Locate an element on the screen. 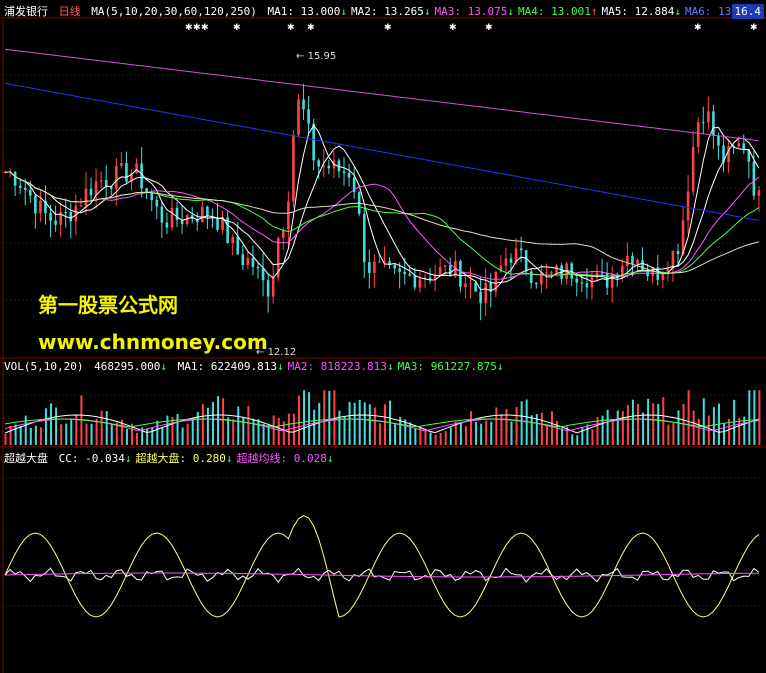 The width and height of the screenshot is (766, 673). ma-5: MA5: 12.884↓ is located at coordinates (641, 11).